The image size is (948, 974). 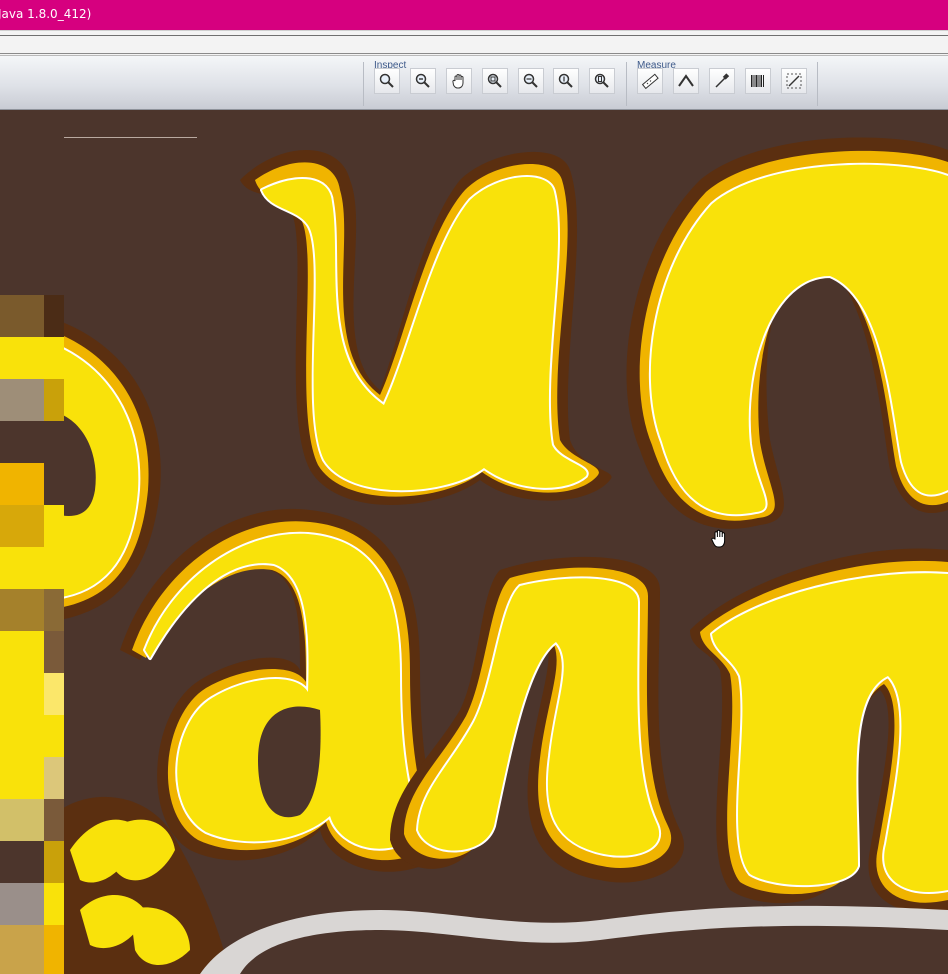 What do you see at coordinates (474, 15) in the screenshot?
I see `window-titlebar: Java 1.8.0_412)` at bounding box center [474, 15].